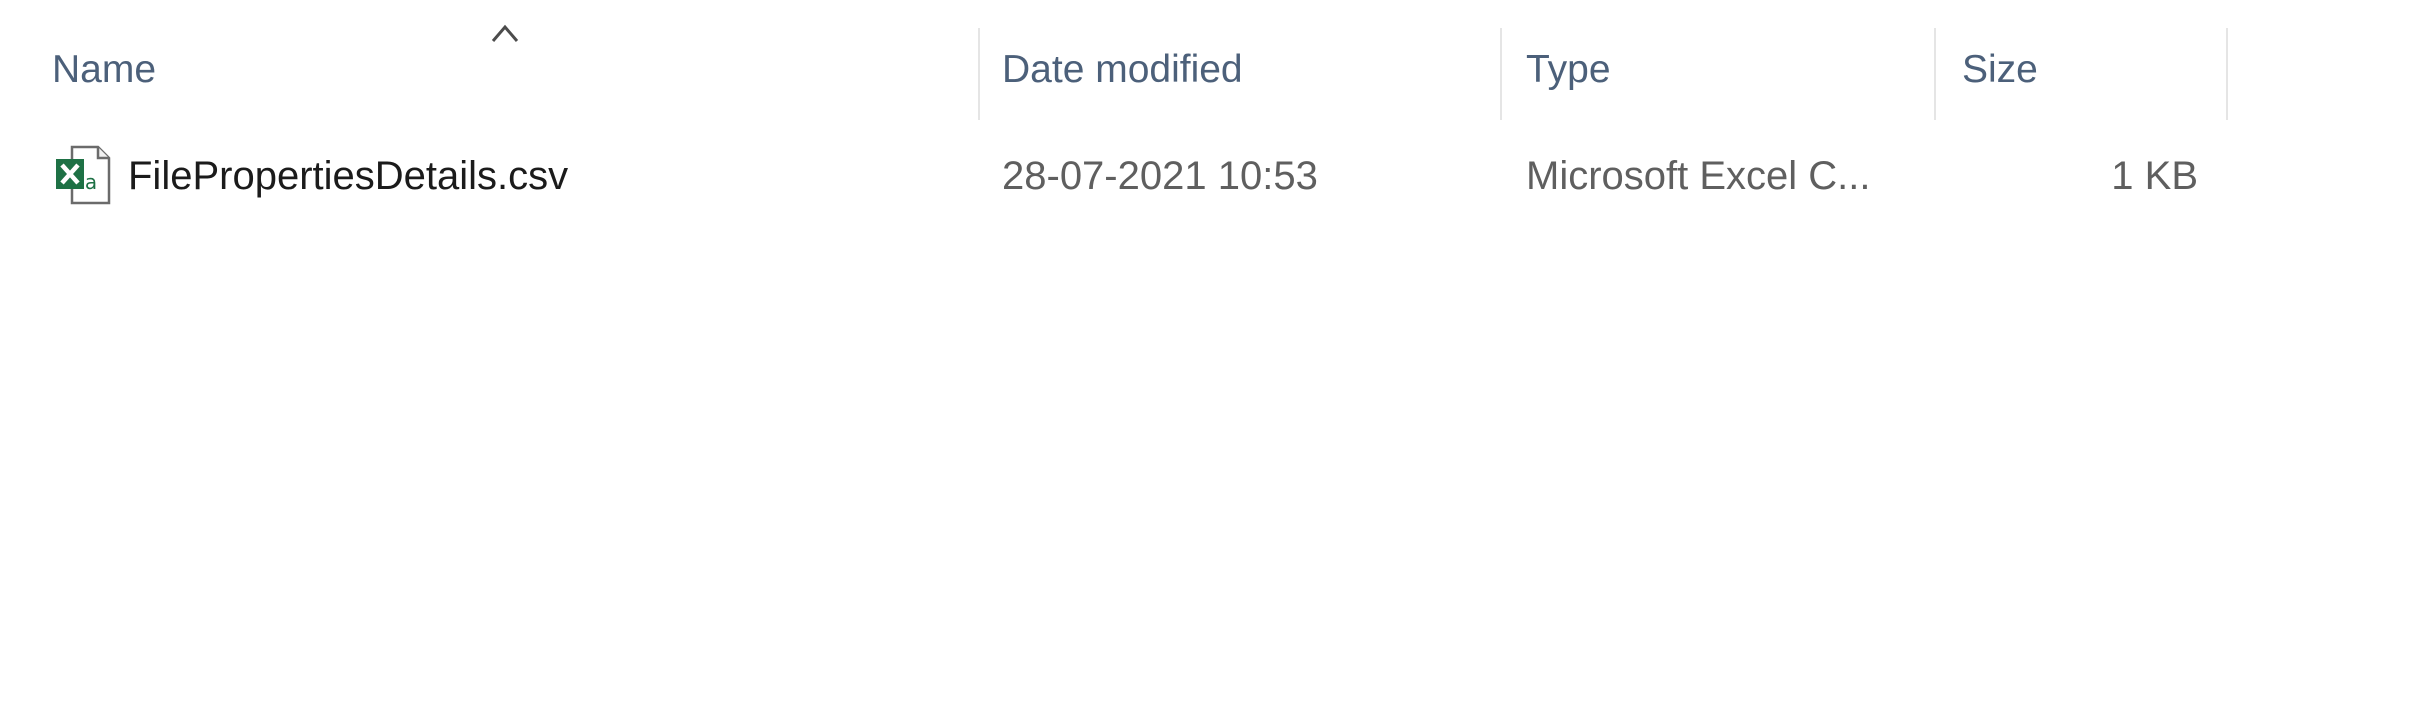 The height and width of the screenshot is (720, 2418). I want to click on column-header-size-label: Size, so click(2000, 69).